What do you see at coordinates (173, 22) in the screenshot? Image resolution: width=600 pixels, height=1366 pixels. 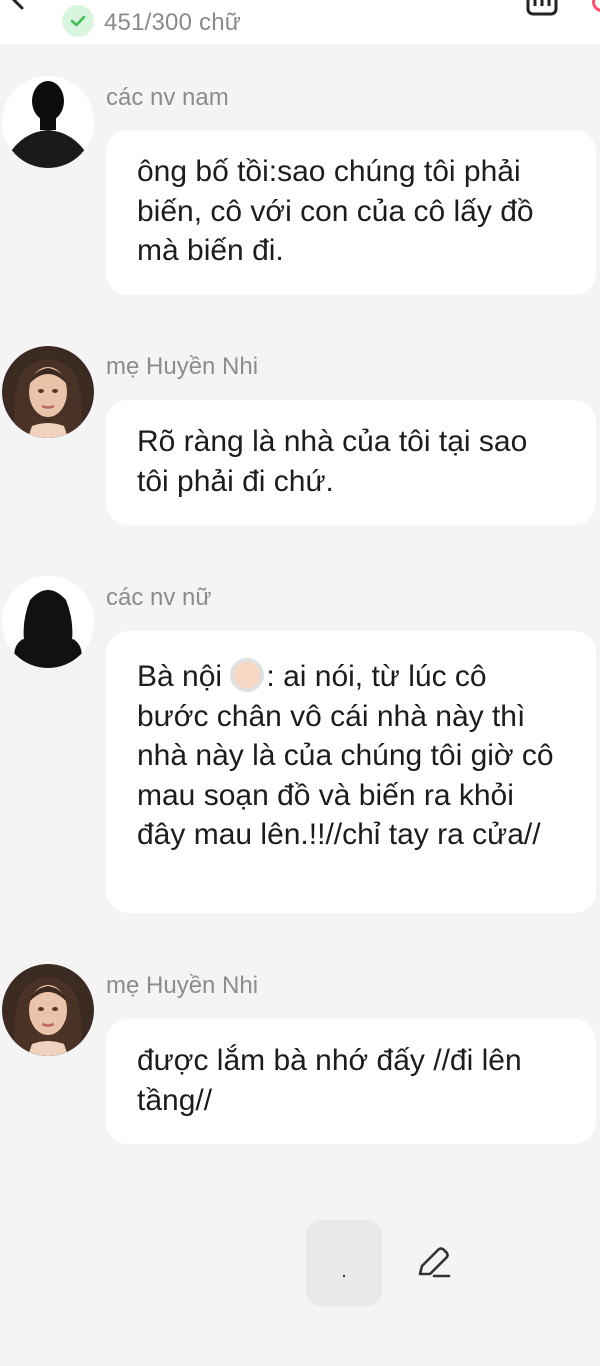 I see `word-count: 451/300 chữ` at bounding box center [173, 22].